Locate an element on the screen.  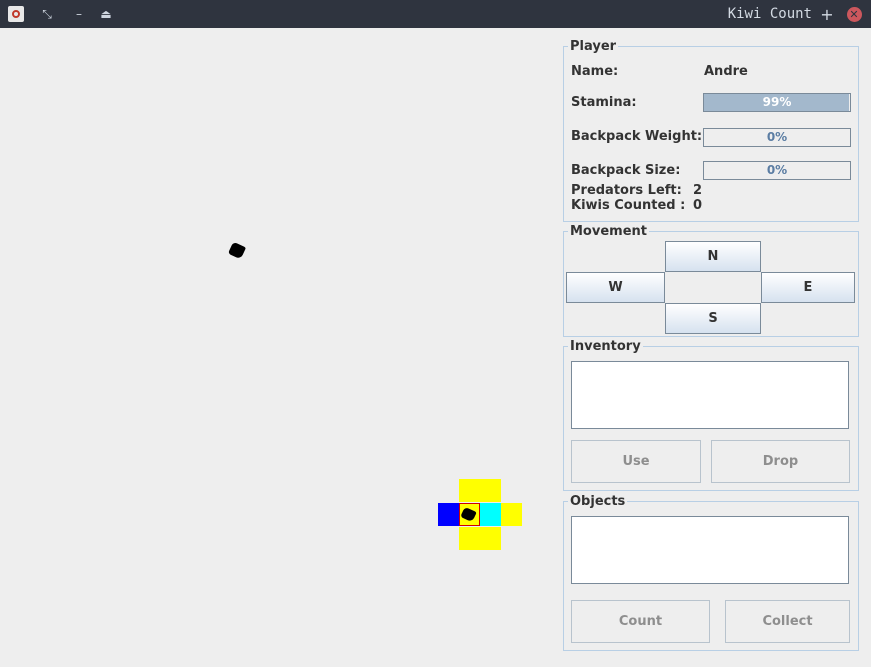
close-button: ✕ is located at coordinates (854, 14).